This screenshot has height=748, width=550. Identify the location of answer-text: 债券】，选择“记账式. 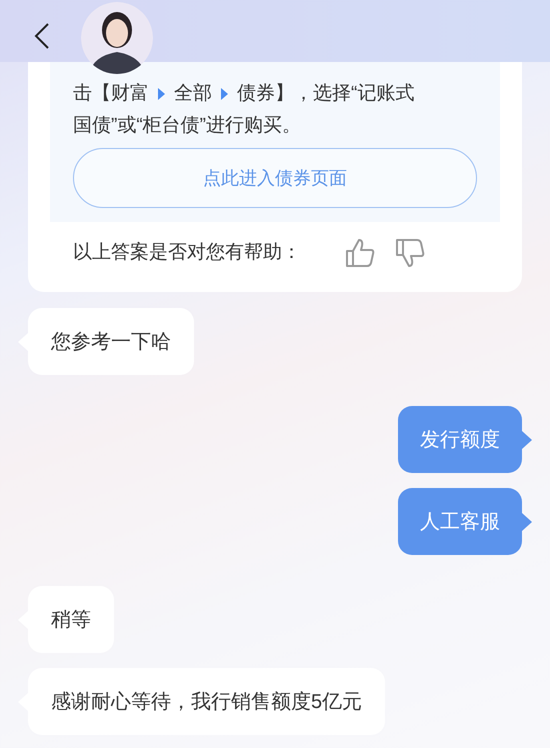
(325, 94).